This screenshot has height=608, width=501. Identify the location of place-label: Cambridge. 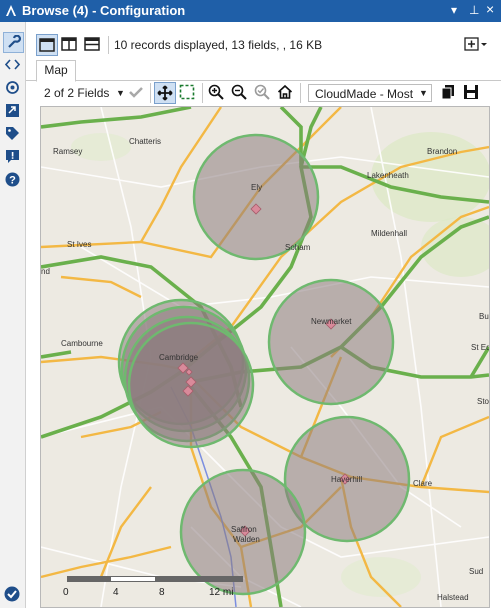
(179, 357).